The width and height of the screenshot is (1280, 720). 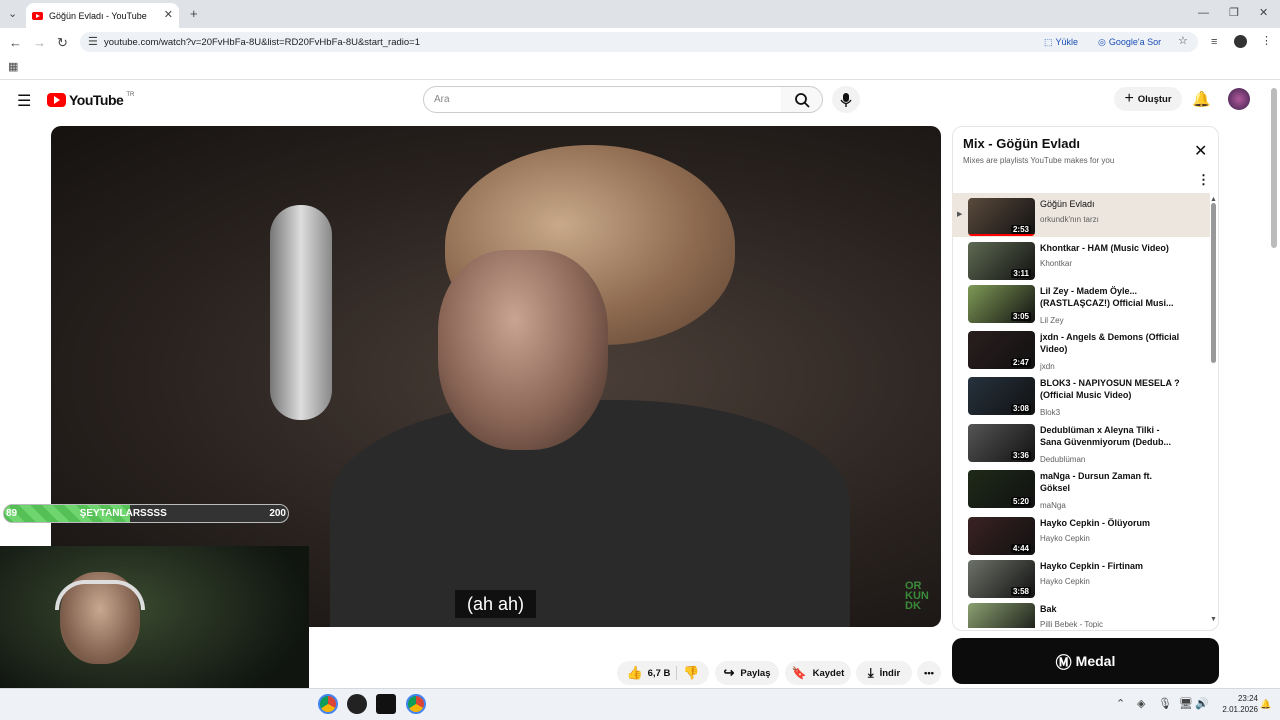 What do you see at coordinates (1081, 577) in the screenshot?
I see `playlist-item: 3:58 Hayko Cepkin - Firtinam Hayko Cepkin` at bounding box center [1081, 577].